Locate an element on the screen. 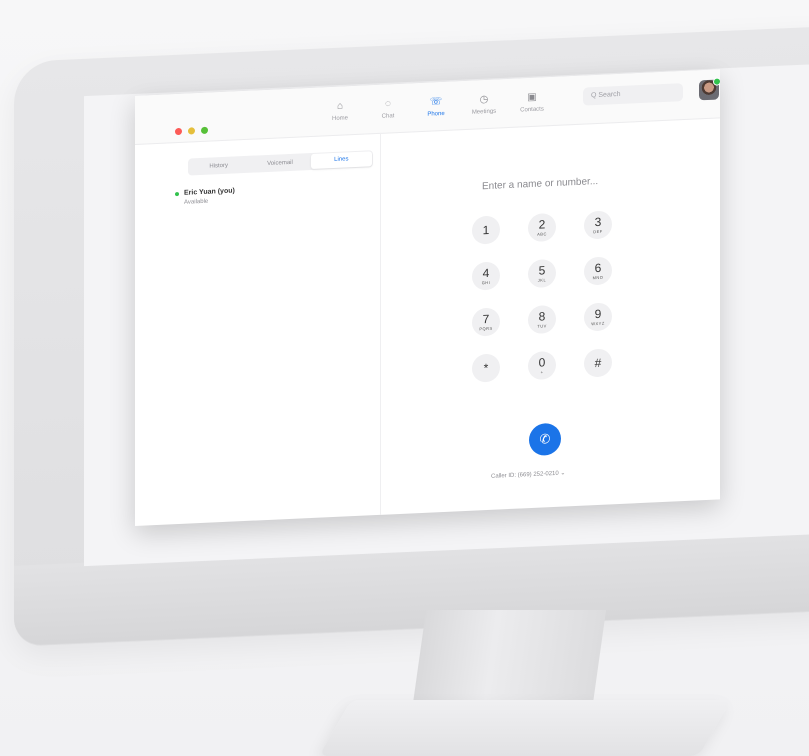 The height and width of the screenshot is (756, 809). key-letters: GHI is located at coordinates (486, 282).